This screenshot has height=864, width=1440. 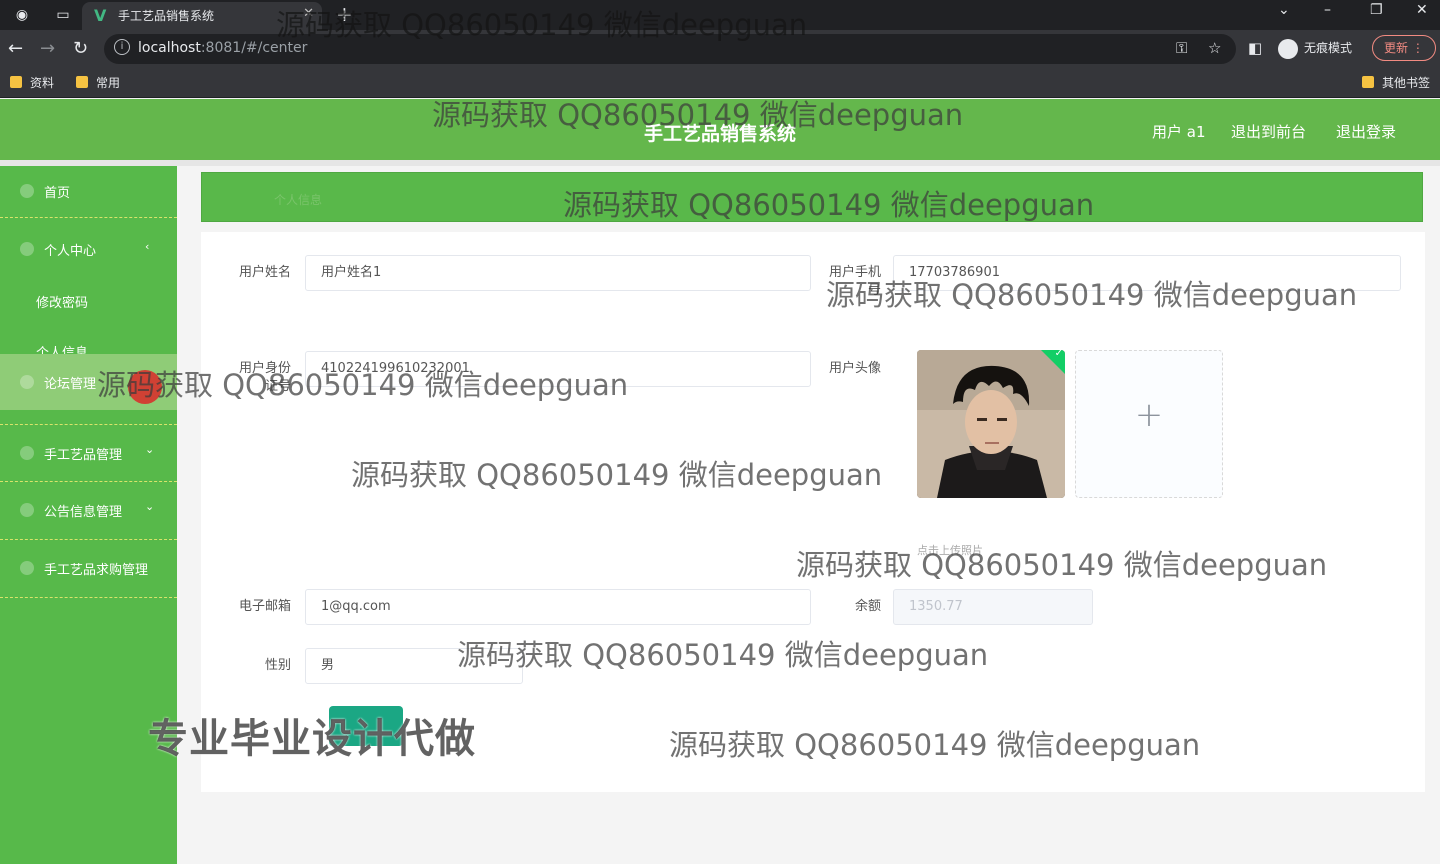 I want to click on incognito-icon, so click(x=1288, y=48).